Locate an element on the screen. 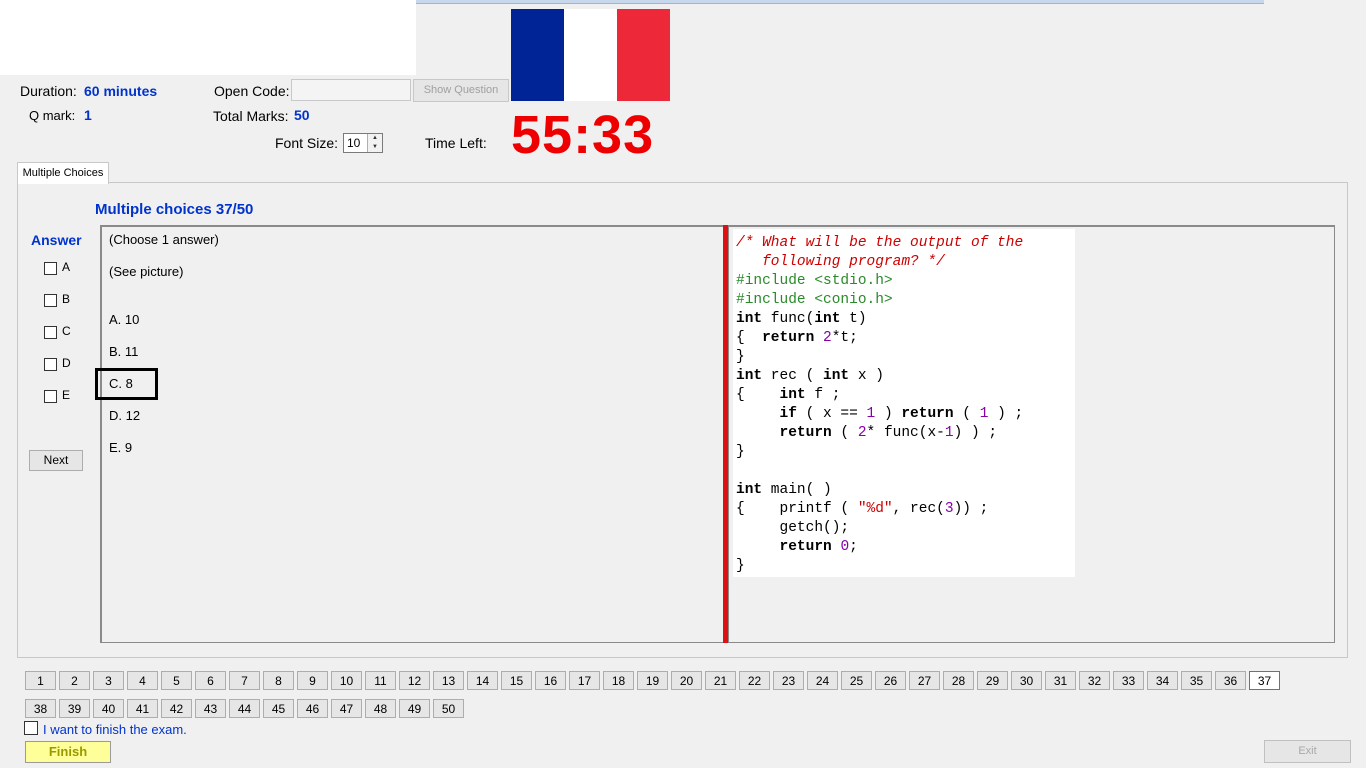 This screenshot has height=768, width=1366. font-size-label: Font Size: is located at coordinates (307, 143).